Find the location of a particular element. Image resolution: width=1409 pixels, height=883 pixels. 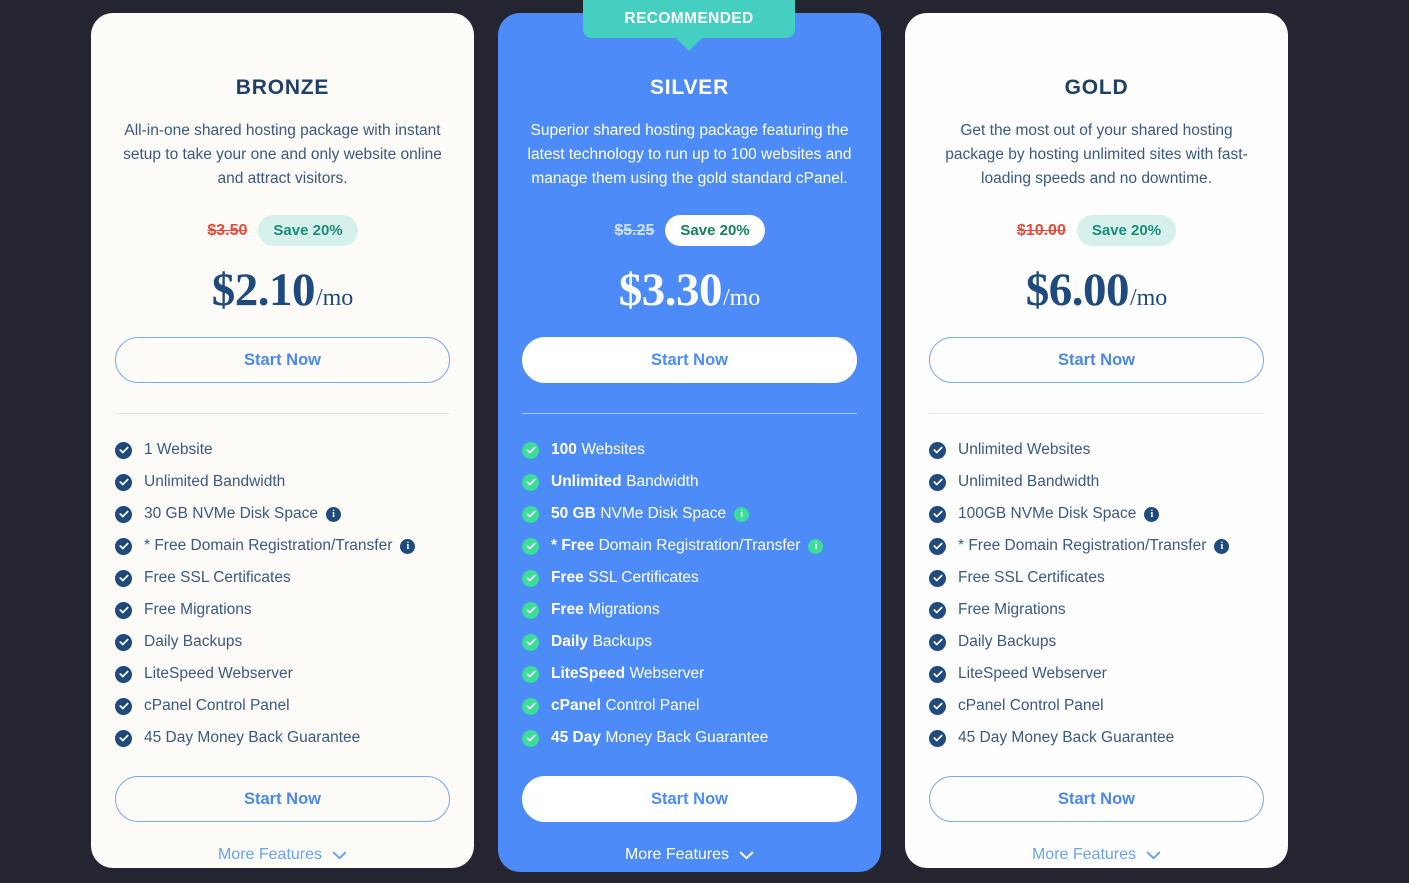

original-price: $10.00 is located at coordinates (1041, 230).